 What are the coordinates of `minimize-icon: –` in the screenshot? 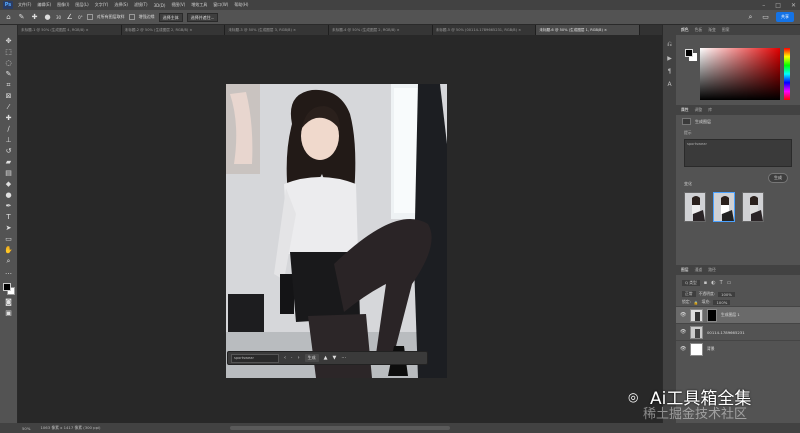 It's located at (763, 5).